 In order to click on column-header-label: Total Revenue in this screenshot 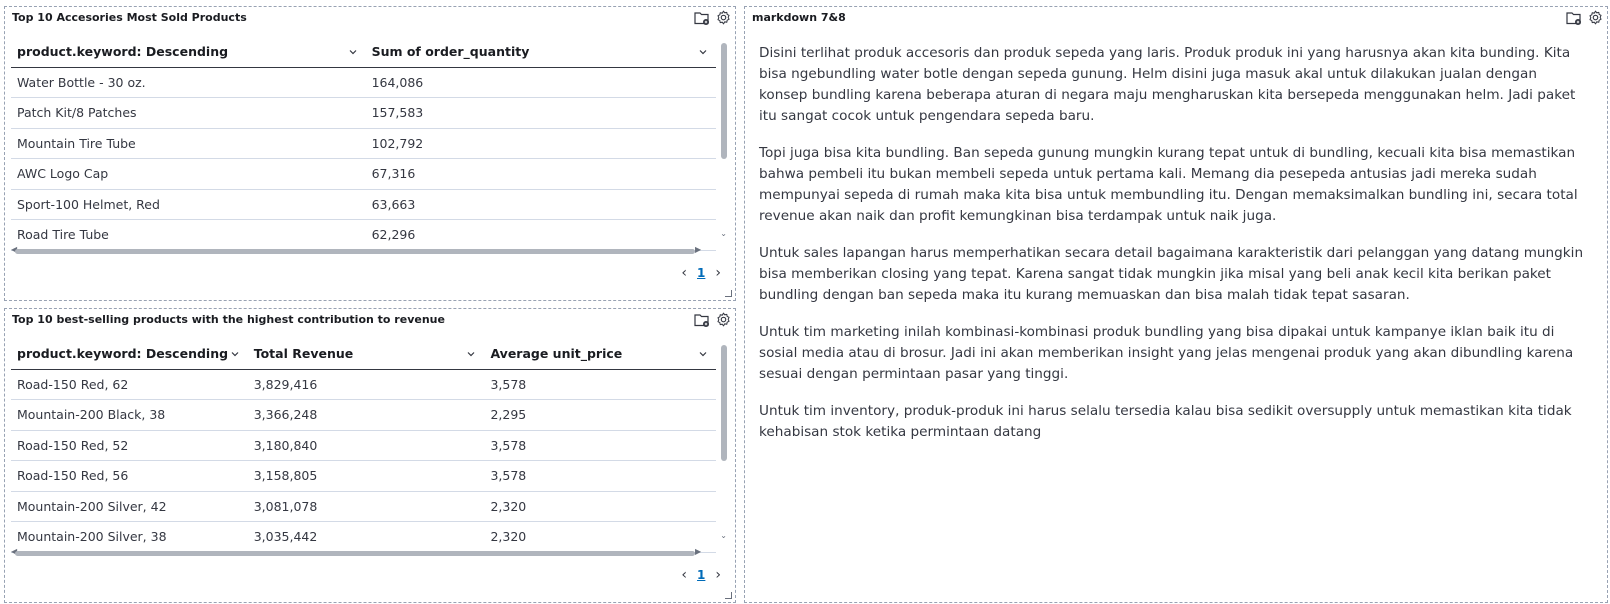, I will do `click(303, 354)`.